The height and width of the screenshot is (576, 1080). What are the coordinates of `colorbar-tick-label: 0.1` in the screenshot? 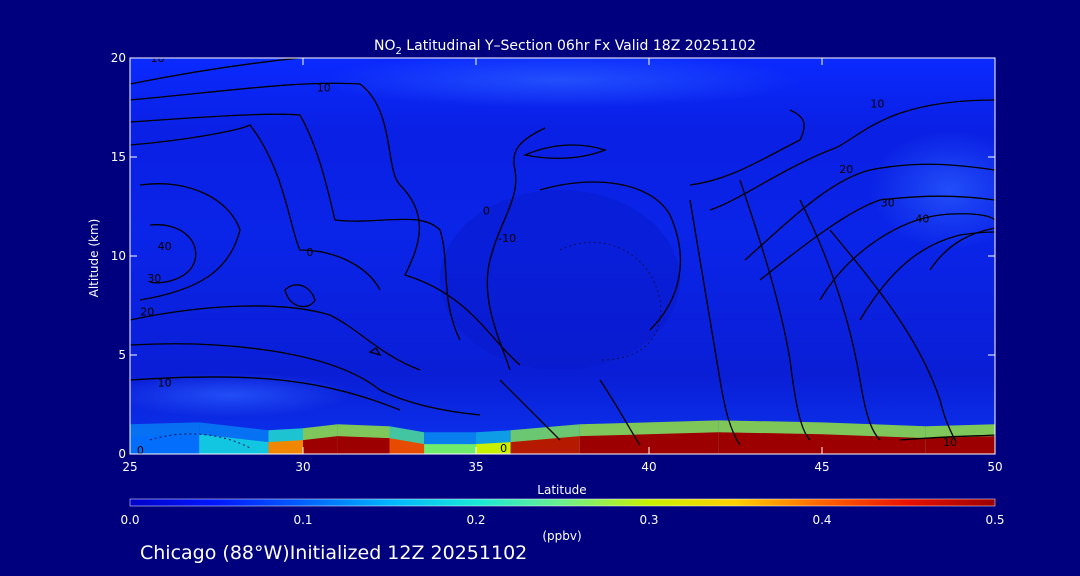 It's located at (302, 520).